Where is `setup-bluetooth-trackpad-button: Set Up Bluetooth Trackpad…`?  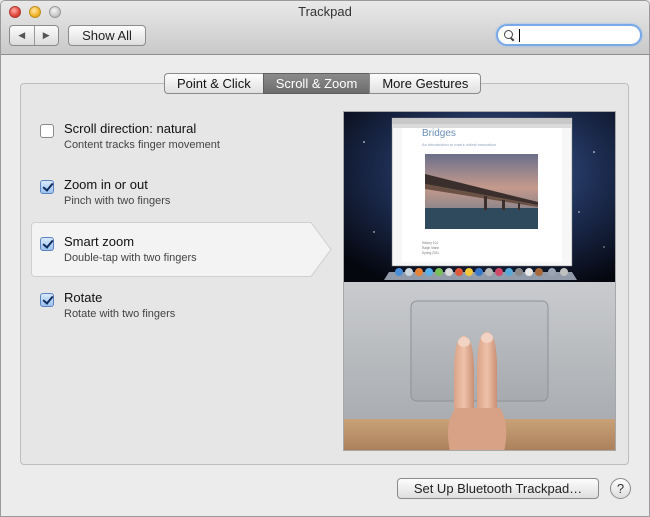
setup-bluetooth-trackpad-button: Set Up Bluetooth Trackpad… is located at coordinates (498, 488).